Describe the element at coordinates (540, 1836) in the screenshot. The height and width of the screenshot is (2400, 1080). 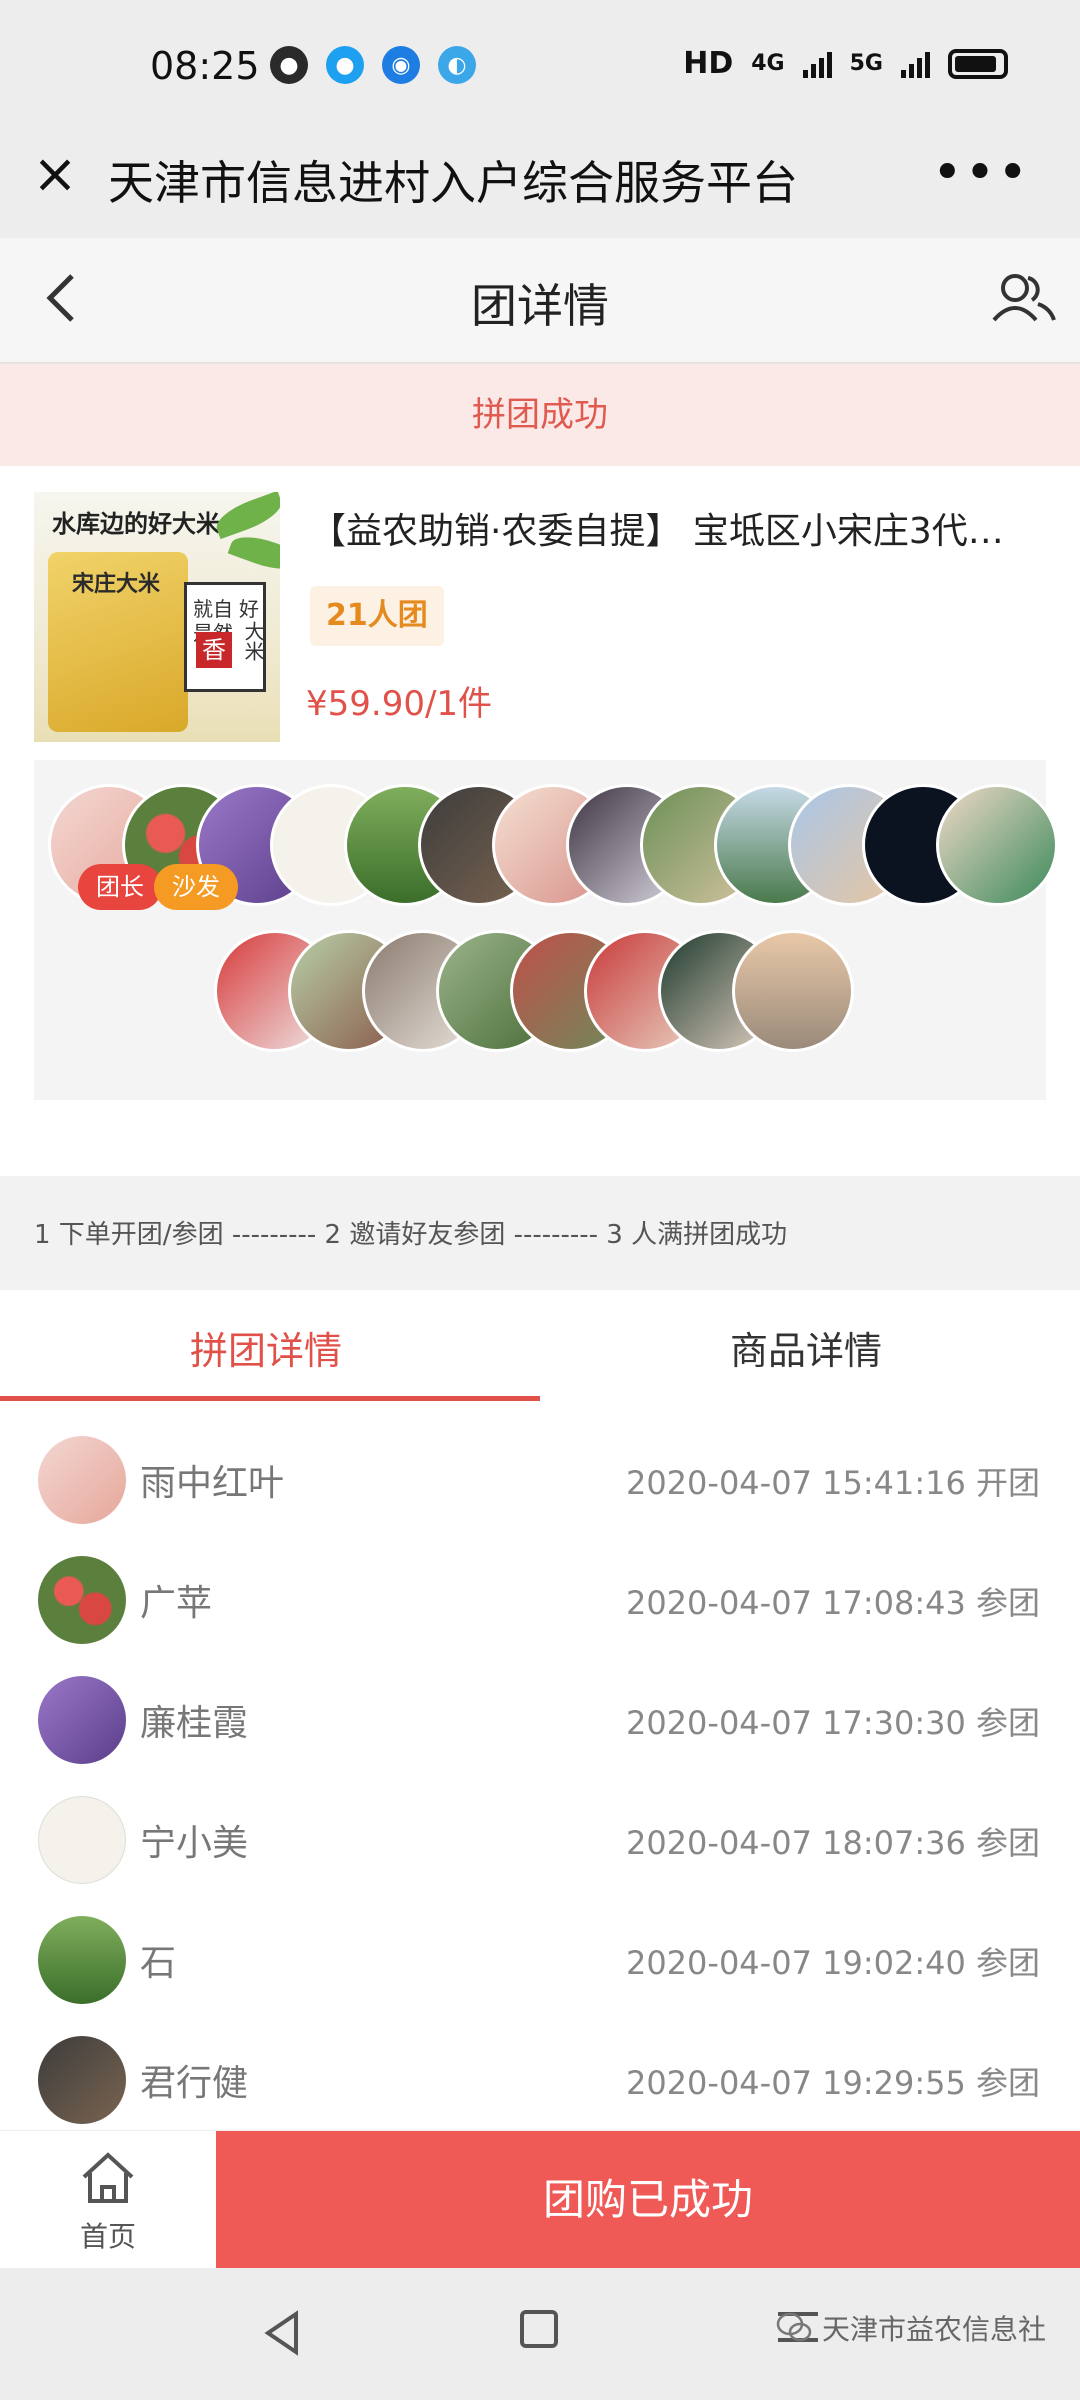
I see `list-item: 宁小美 2020-04-07 18:07:36 参团` at that location.